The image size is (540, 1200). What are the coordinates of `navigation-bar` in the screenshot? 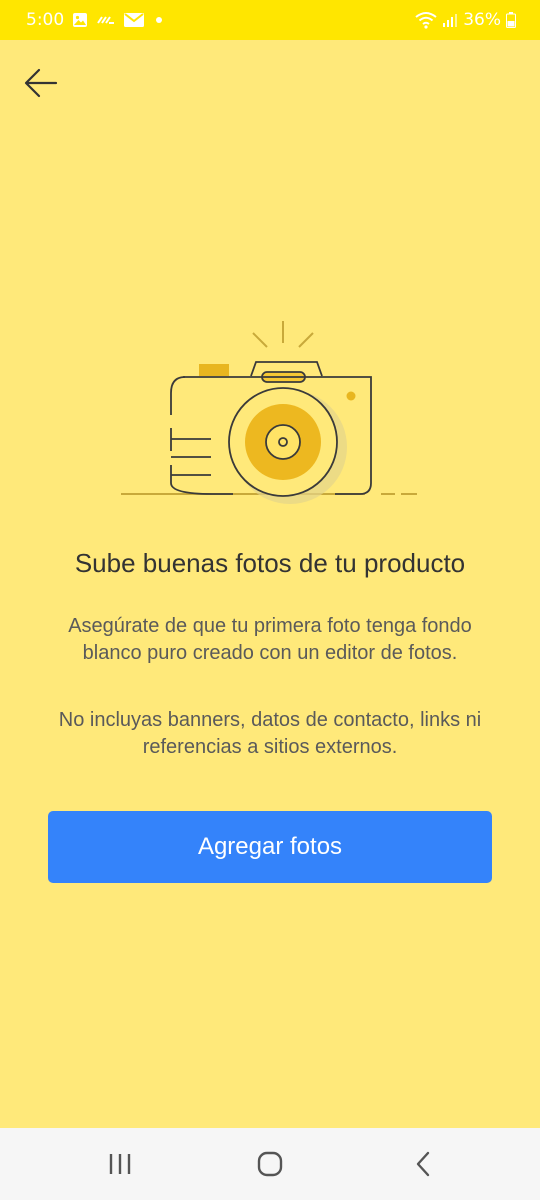 It's located at (270, 1164).